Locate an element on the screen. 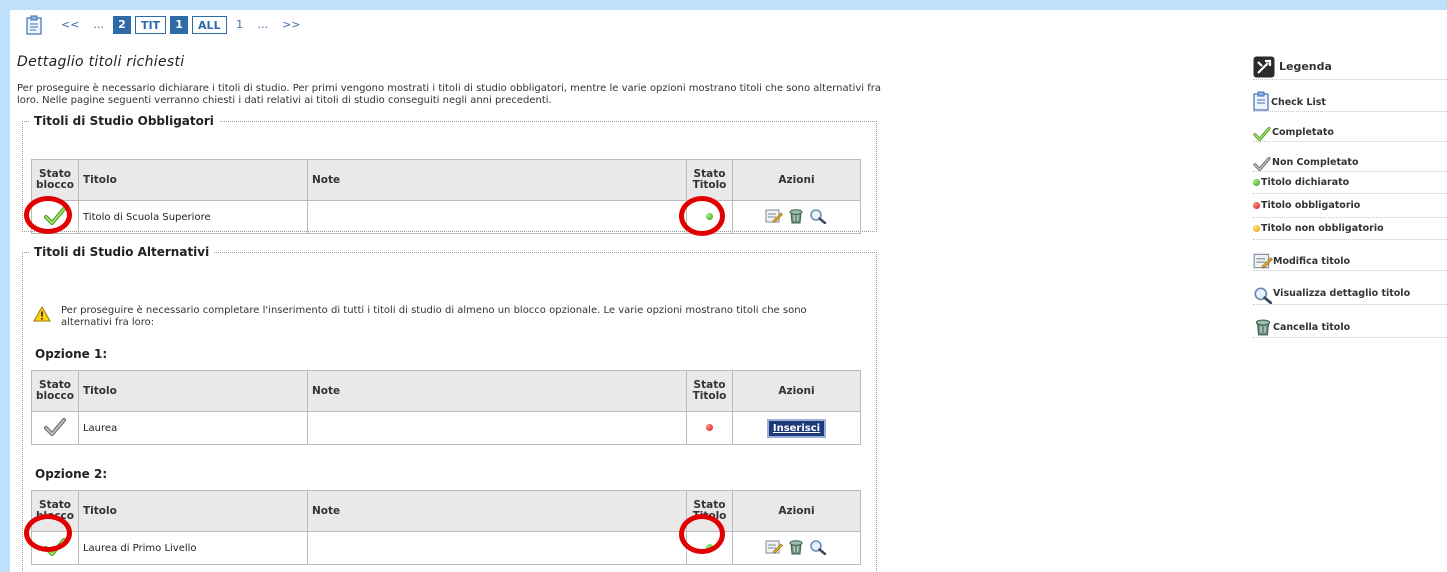 The image size is (1447, 572). option-1-title: Opzione 1: is located at coordinates (71, 354).